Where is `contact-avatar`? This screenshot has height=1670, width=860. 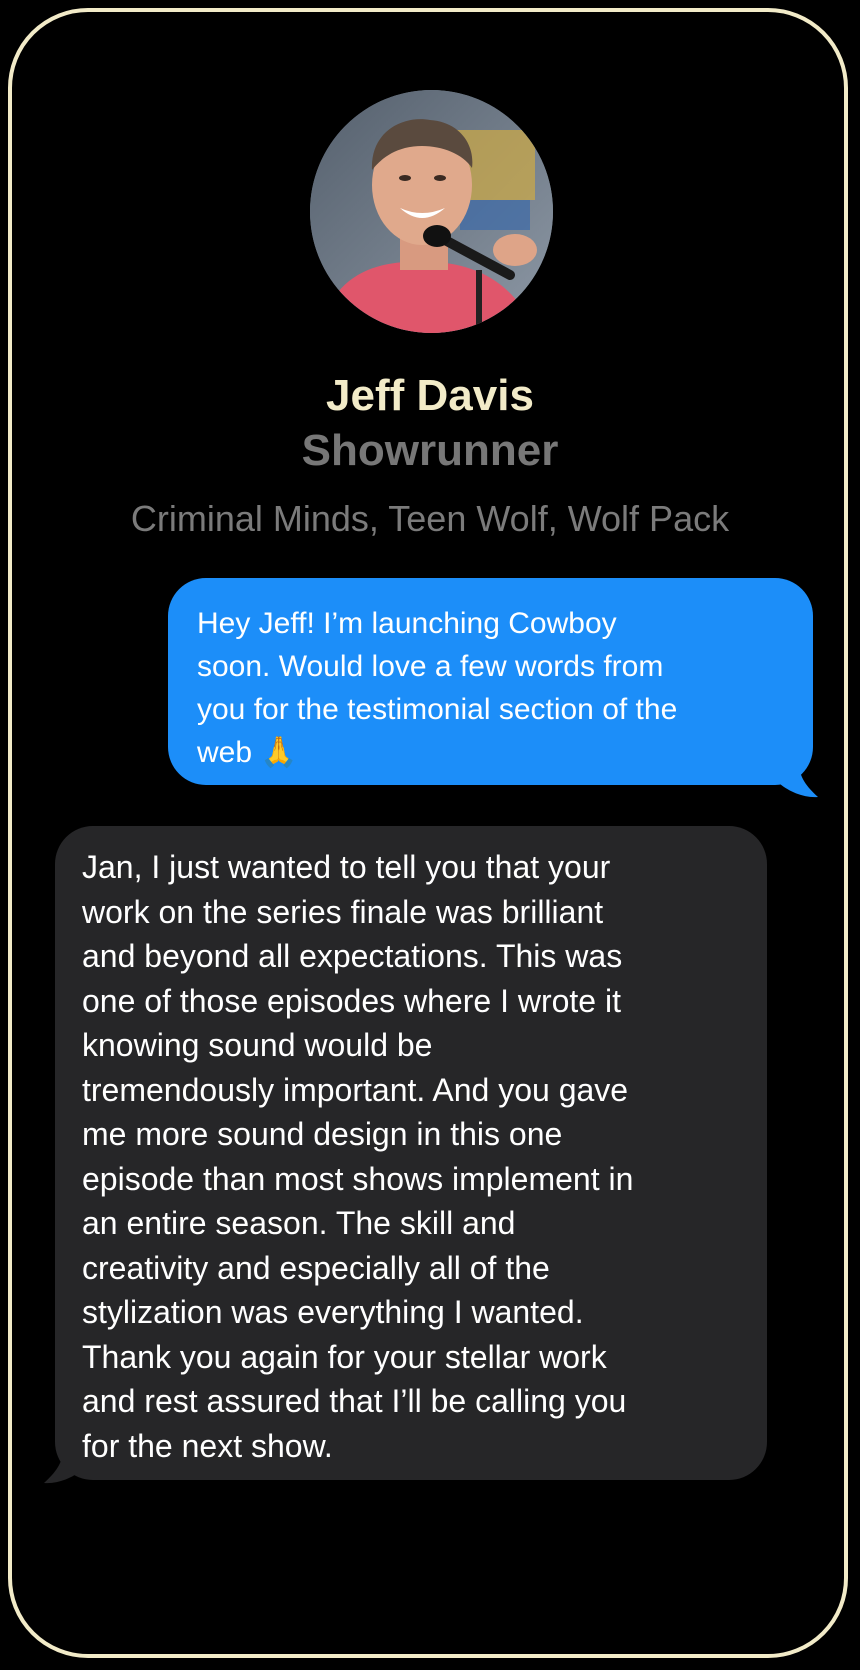 contact-avatar is located at coordinates (431, 211).